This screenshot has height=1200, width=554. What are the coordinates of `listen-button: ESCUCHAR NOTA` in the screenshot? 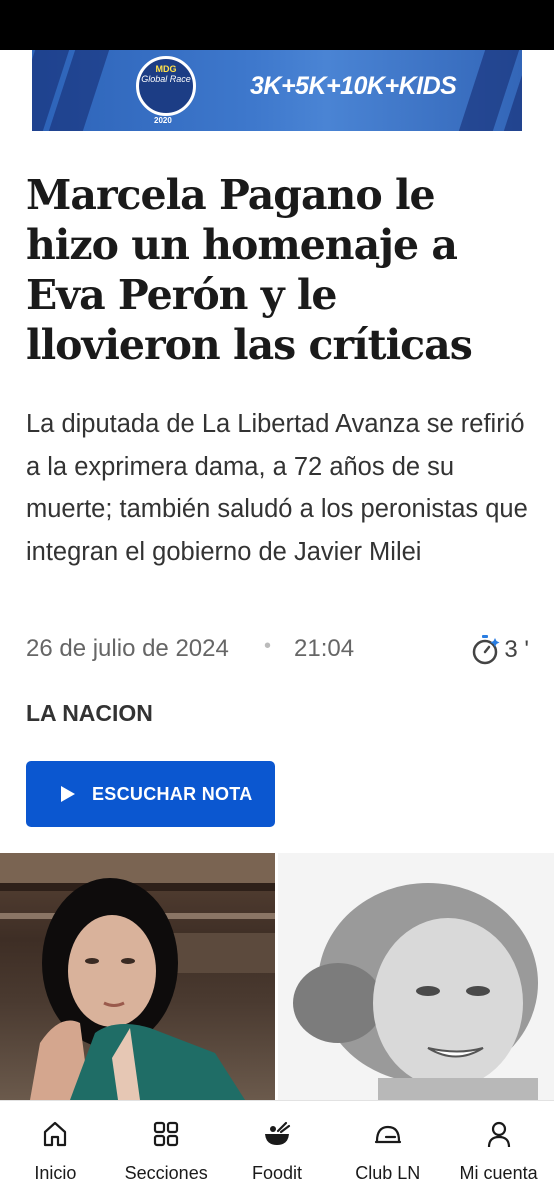 It's located at (150, 794).